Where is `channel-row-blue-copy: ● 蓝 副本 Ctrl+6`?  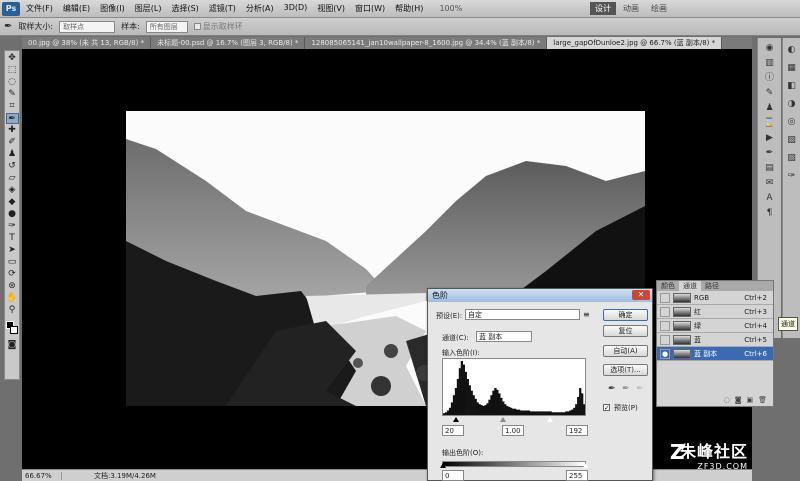
channel-row-blue-copy: ● 蓝 副本 Ctrl+6 is located at coordinates (715, 354).